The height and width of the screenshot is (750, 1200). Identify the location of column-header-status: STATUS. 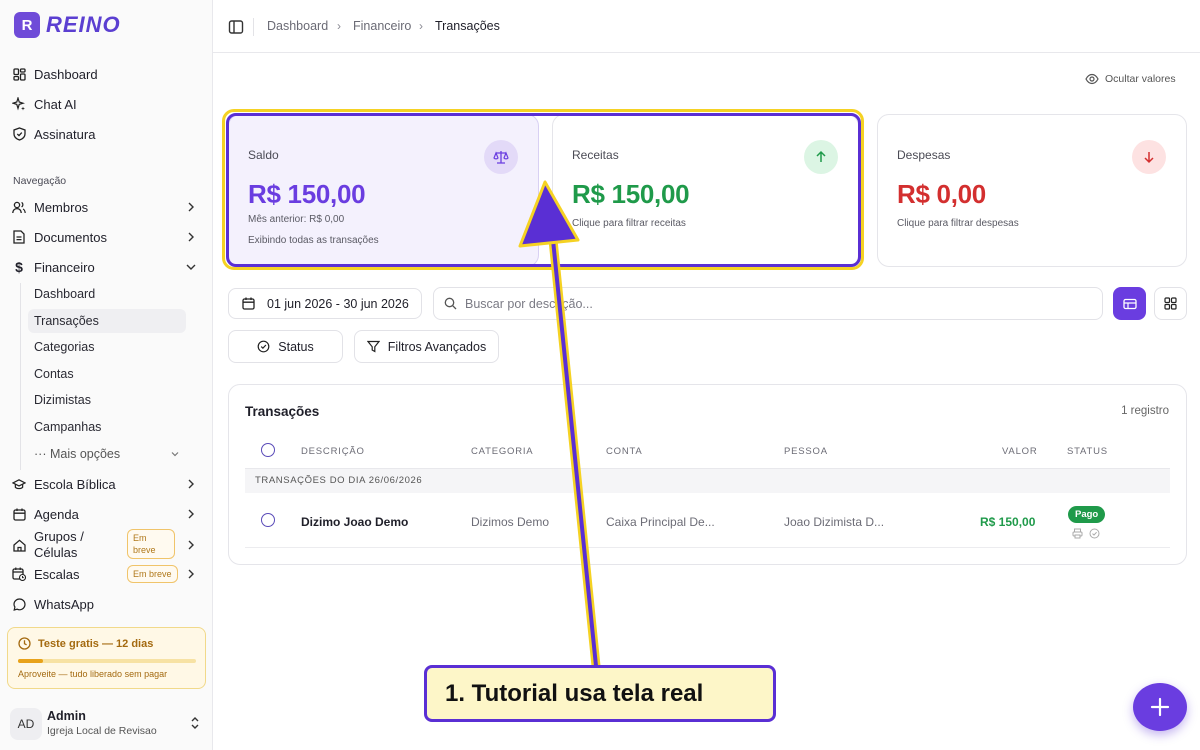
(1087, 451).